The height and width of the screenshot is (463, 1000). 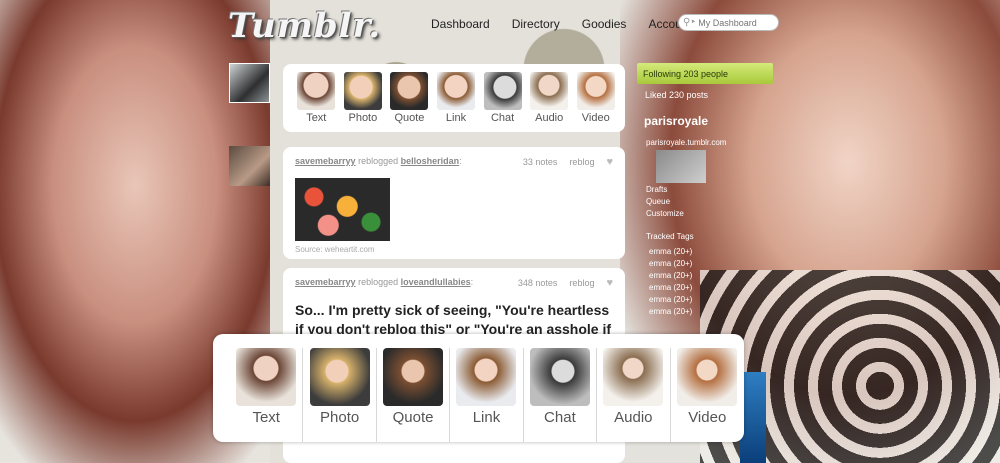 What do you see at coordinates (676, 95) in the screenshot?
I see `liked-posts-link: Liked 230 posts` at bounding box center [676, 95].